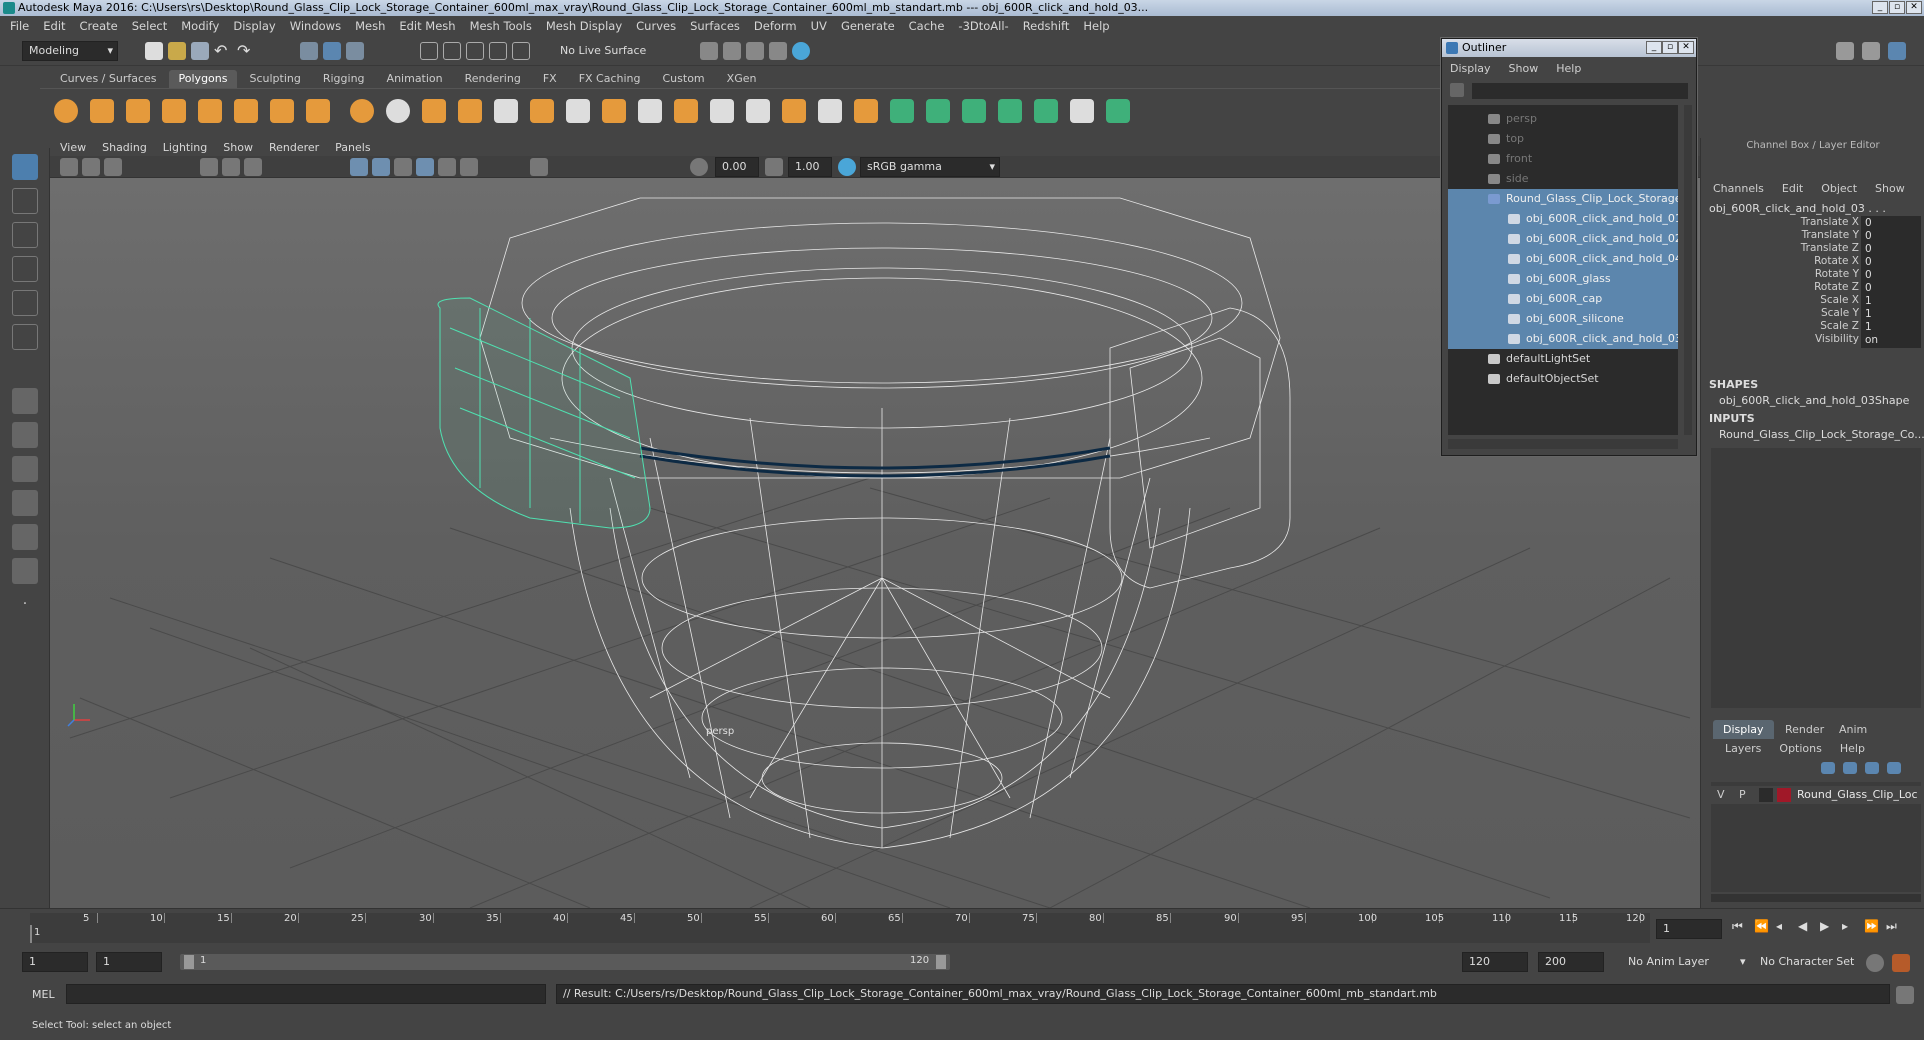 This screenshot has height=1040, width=1924. Describe the element at coordinates (99, 26) in the screenshot. I see `menu-create: Create` at that location.